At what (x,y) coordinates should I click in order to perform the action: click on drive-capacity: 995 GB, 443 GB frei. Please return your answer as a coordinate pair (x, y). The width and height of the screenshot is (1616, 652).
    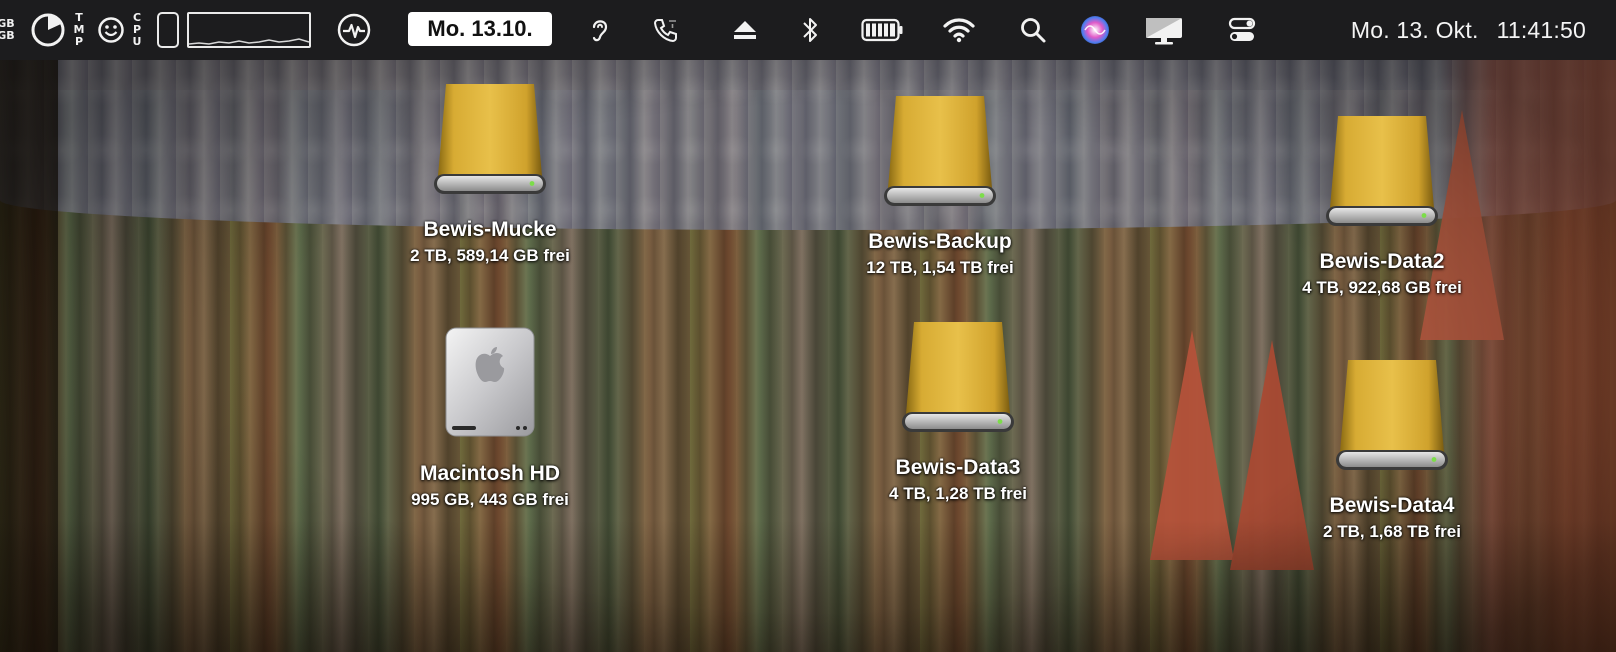
    Looking at the image, I should click on (490, 499).